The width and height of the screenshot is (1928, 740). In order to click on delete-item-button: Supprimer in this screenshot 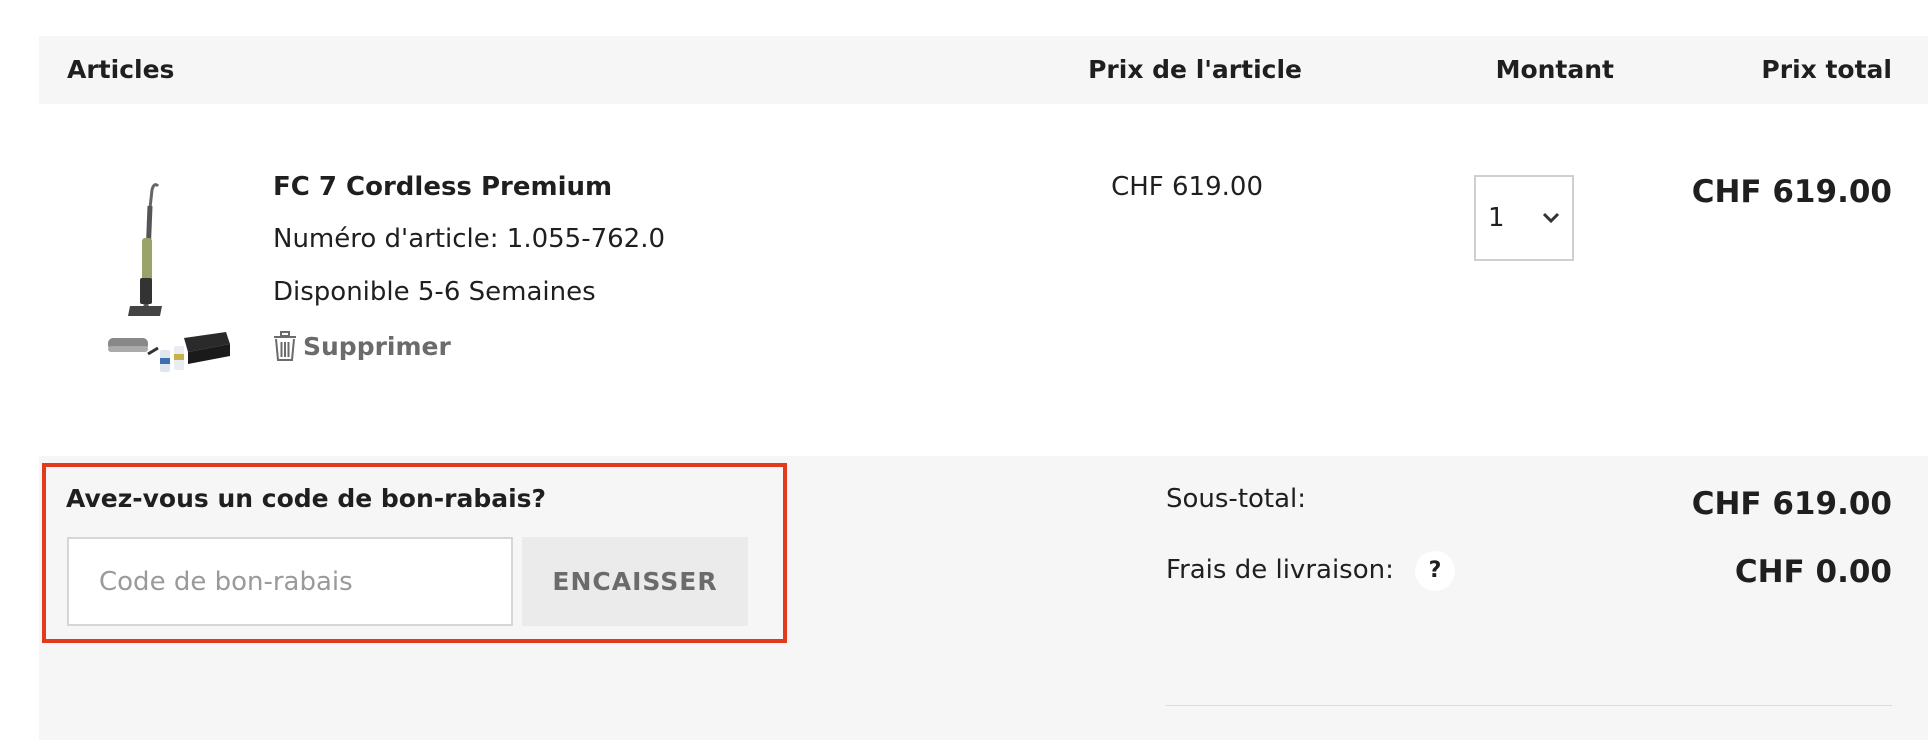, I will do `click(362, 346)`.